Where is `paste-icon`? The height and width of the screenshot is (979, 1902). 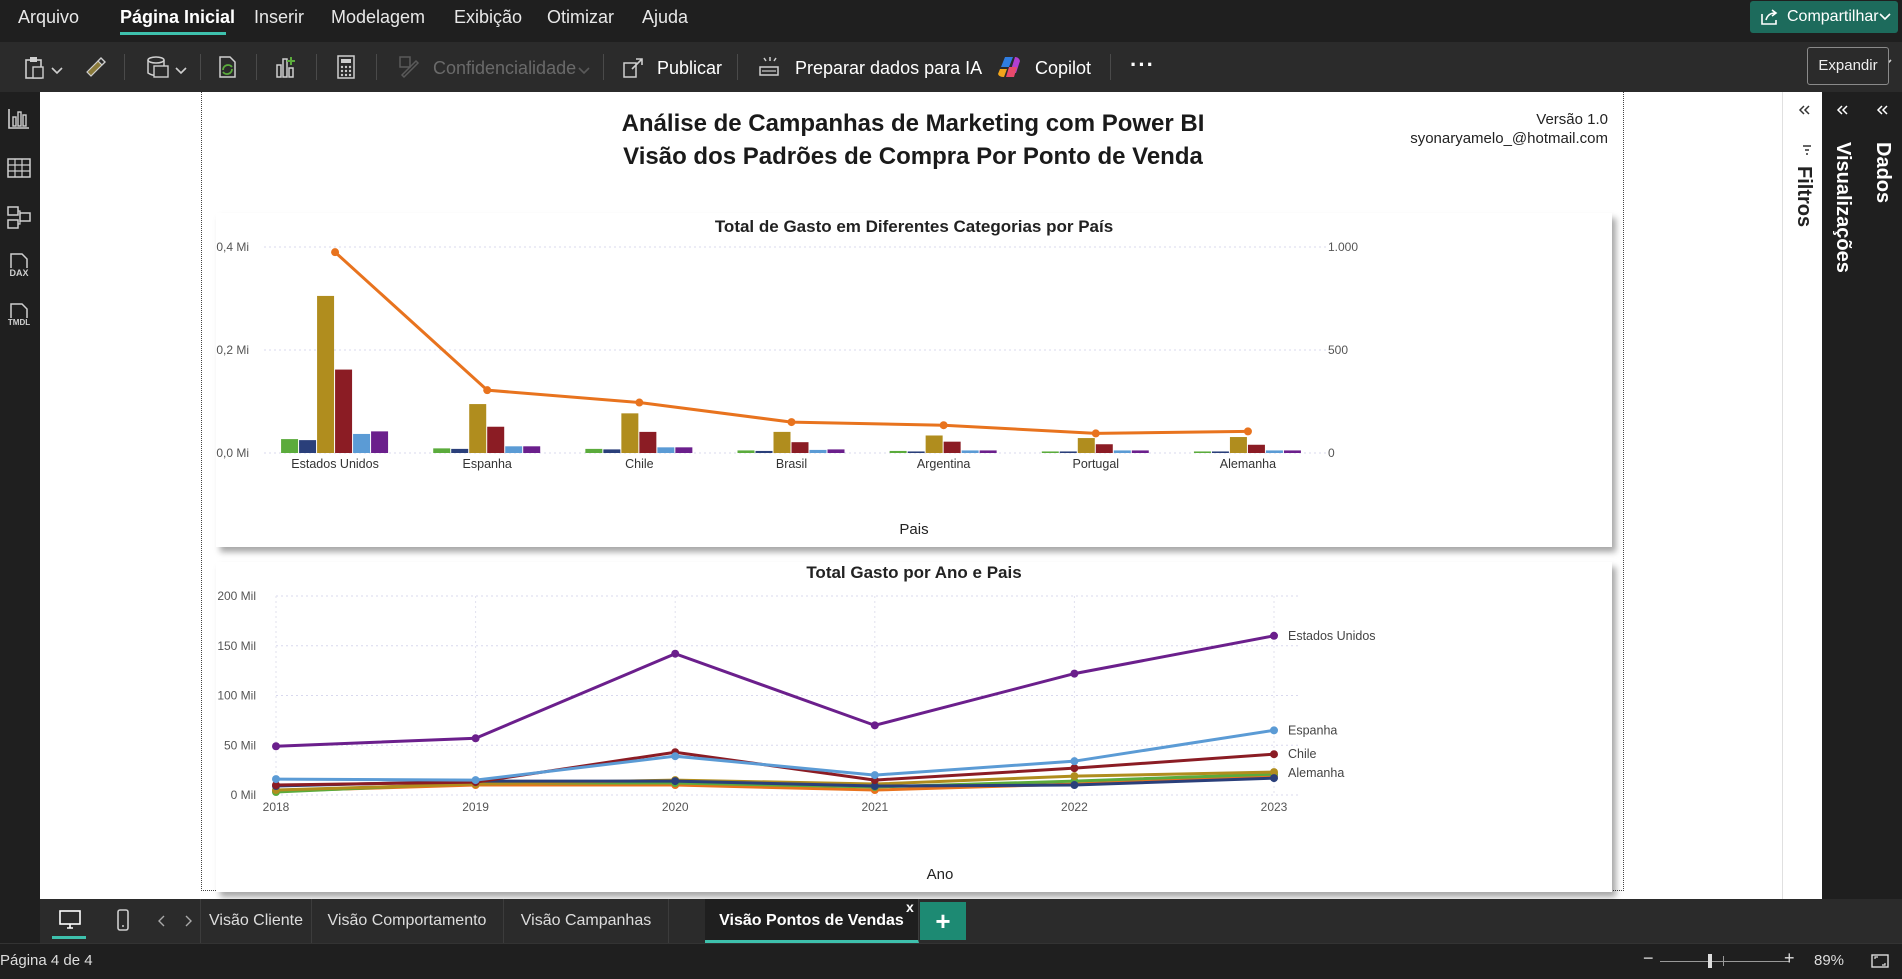 paste-icon is located at coordinates (35, 68).